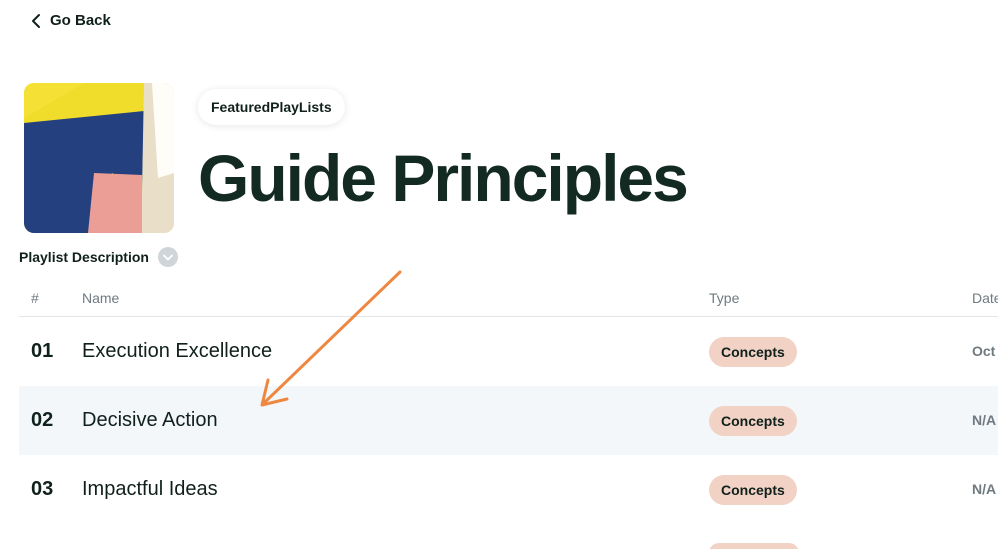 This screenshot has height=549, width=998. I want to click on column-header-date: Date, so click(985, 298).